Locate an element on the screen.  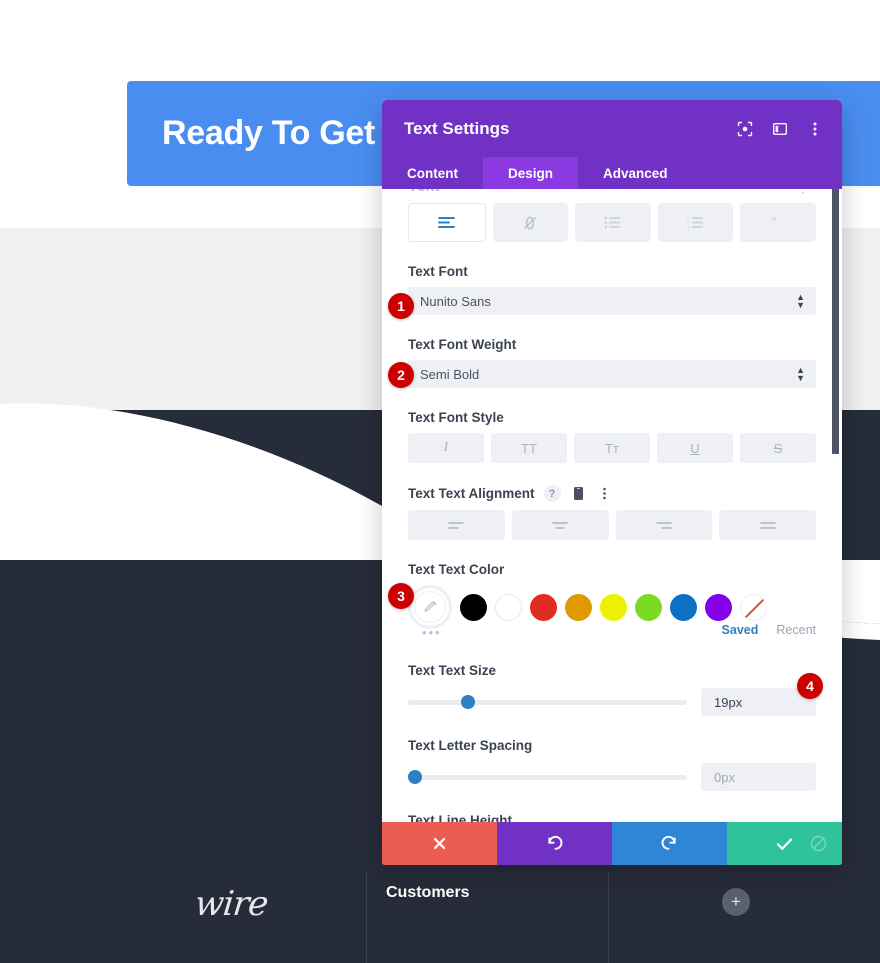
footer-logo: wire is located at coordinates (231, 917).